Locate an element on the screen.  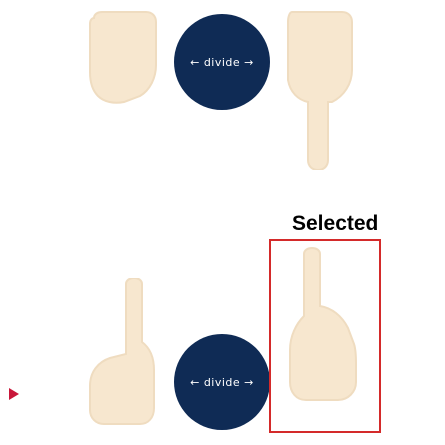
selection-frame is located at coordinates (325, 336).